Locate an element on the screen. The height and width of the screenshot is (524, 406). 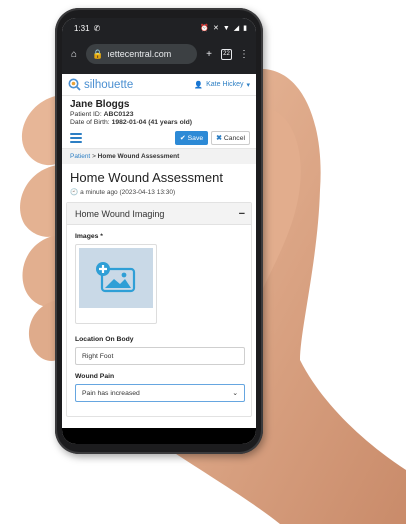
close-icon: ✖ is located at coordinates (219, 138).